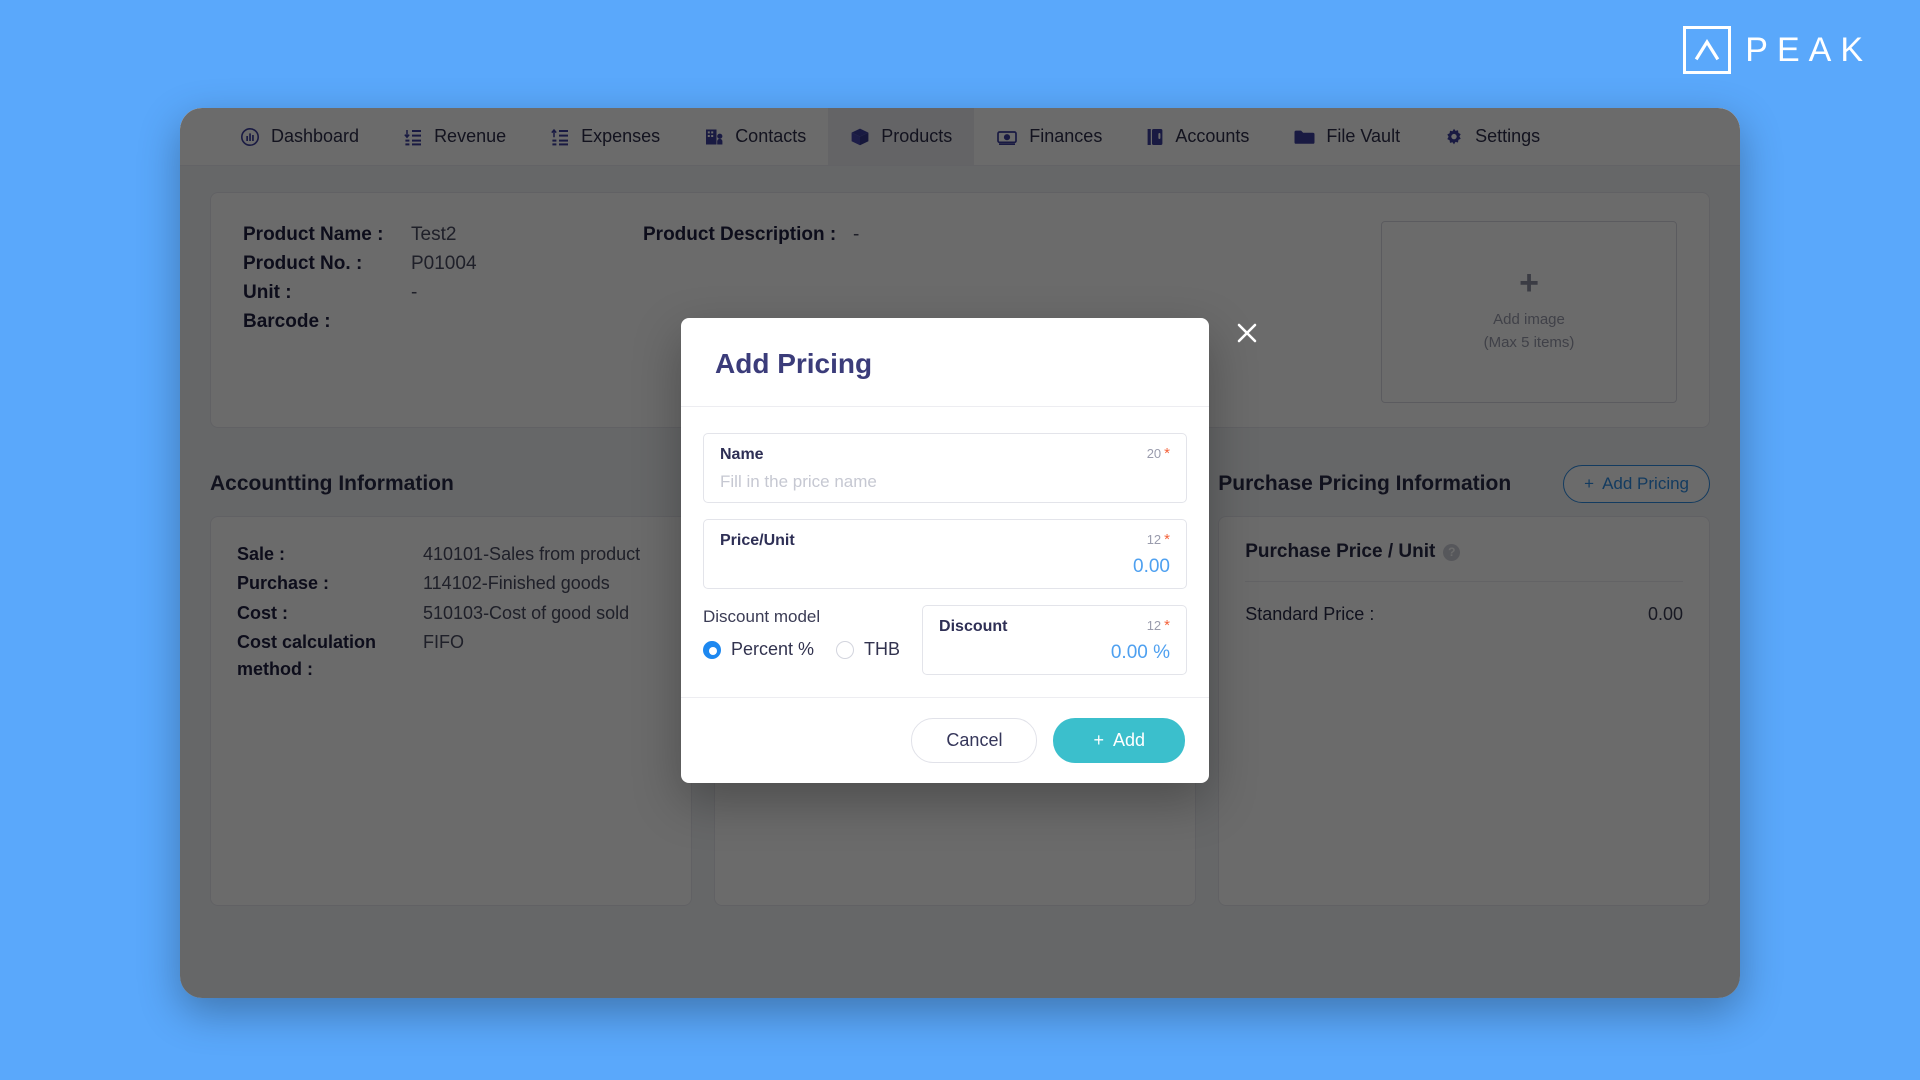  I want to click on radio-selected-icon, so click(712, 649).